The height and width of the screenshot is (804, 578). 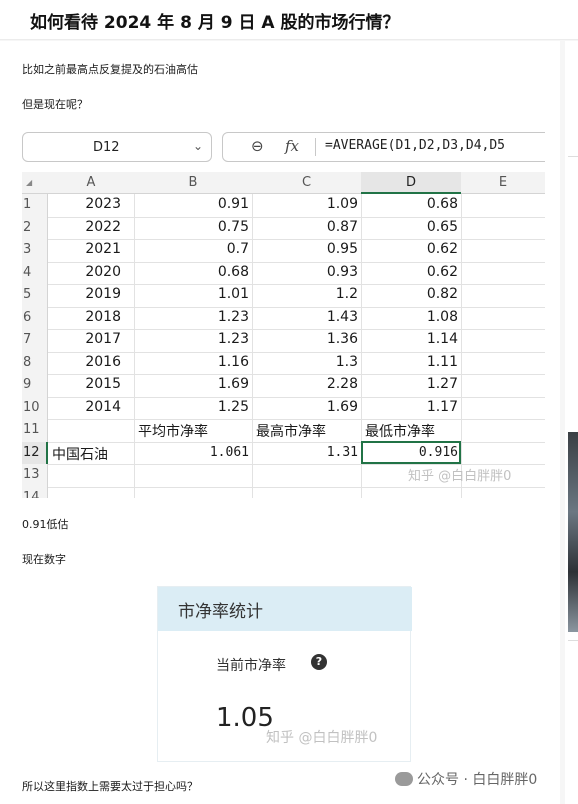 What do you see at coordinates (319, 662) in the screenshot?
I see `help-icon: ?` at bounding box center [319, 662].